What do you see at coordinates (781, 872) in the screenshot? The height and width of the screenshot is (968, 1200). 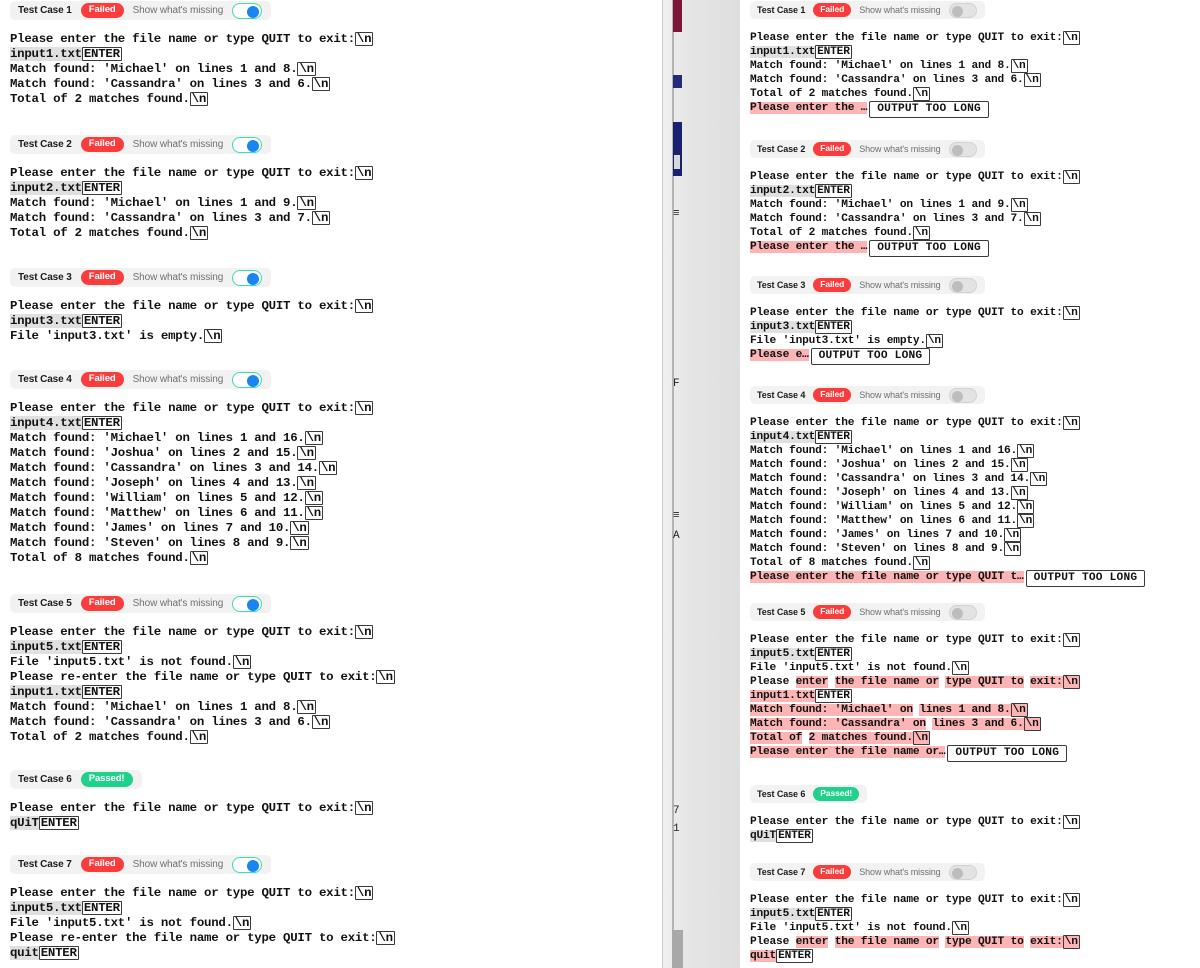 I see `test-case-title: Test Case 7` at bounding box center [781, 872].